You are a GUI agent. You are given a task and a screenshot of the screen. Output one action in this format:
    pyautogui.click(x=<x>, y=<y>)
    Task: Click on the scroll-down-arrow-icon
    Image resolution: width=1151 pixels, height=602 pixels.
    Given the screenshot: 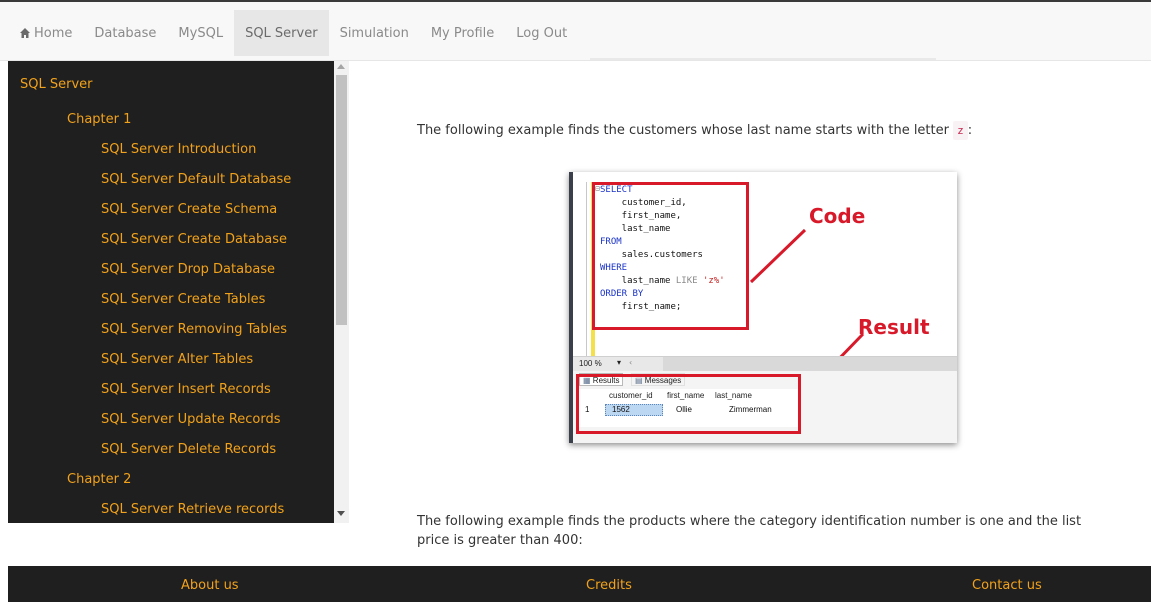 What is the action you would take?
    pyautogui.click(x=341, y=513)
    